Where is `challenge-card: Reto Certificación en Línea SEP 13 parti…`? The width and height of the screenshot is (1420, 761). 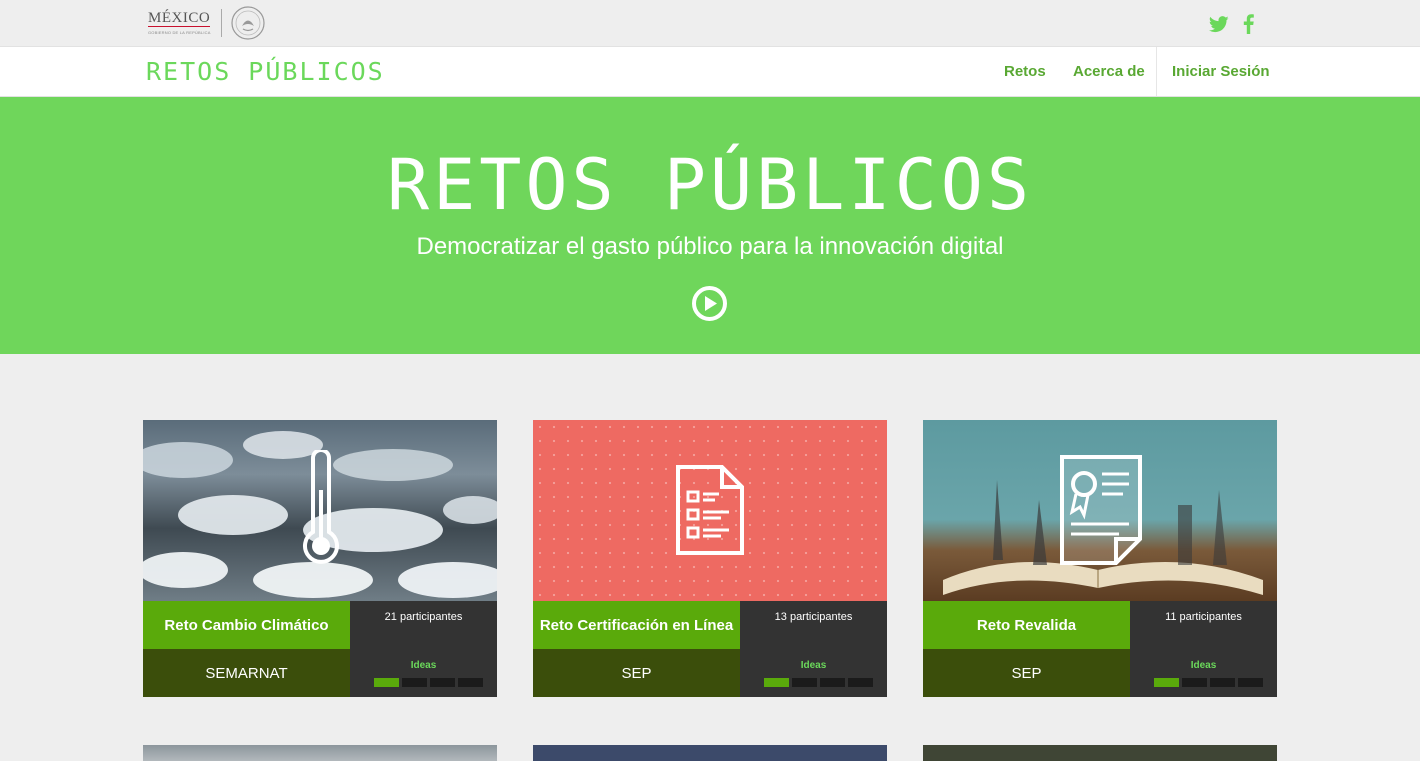
challenge-card: Reto Certificación en Línea SEP 13 parti… is located at coordinates (710, 558).